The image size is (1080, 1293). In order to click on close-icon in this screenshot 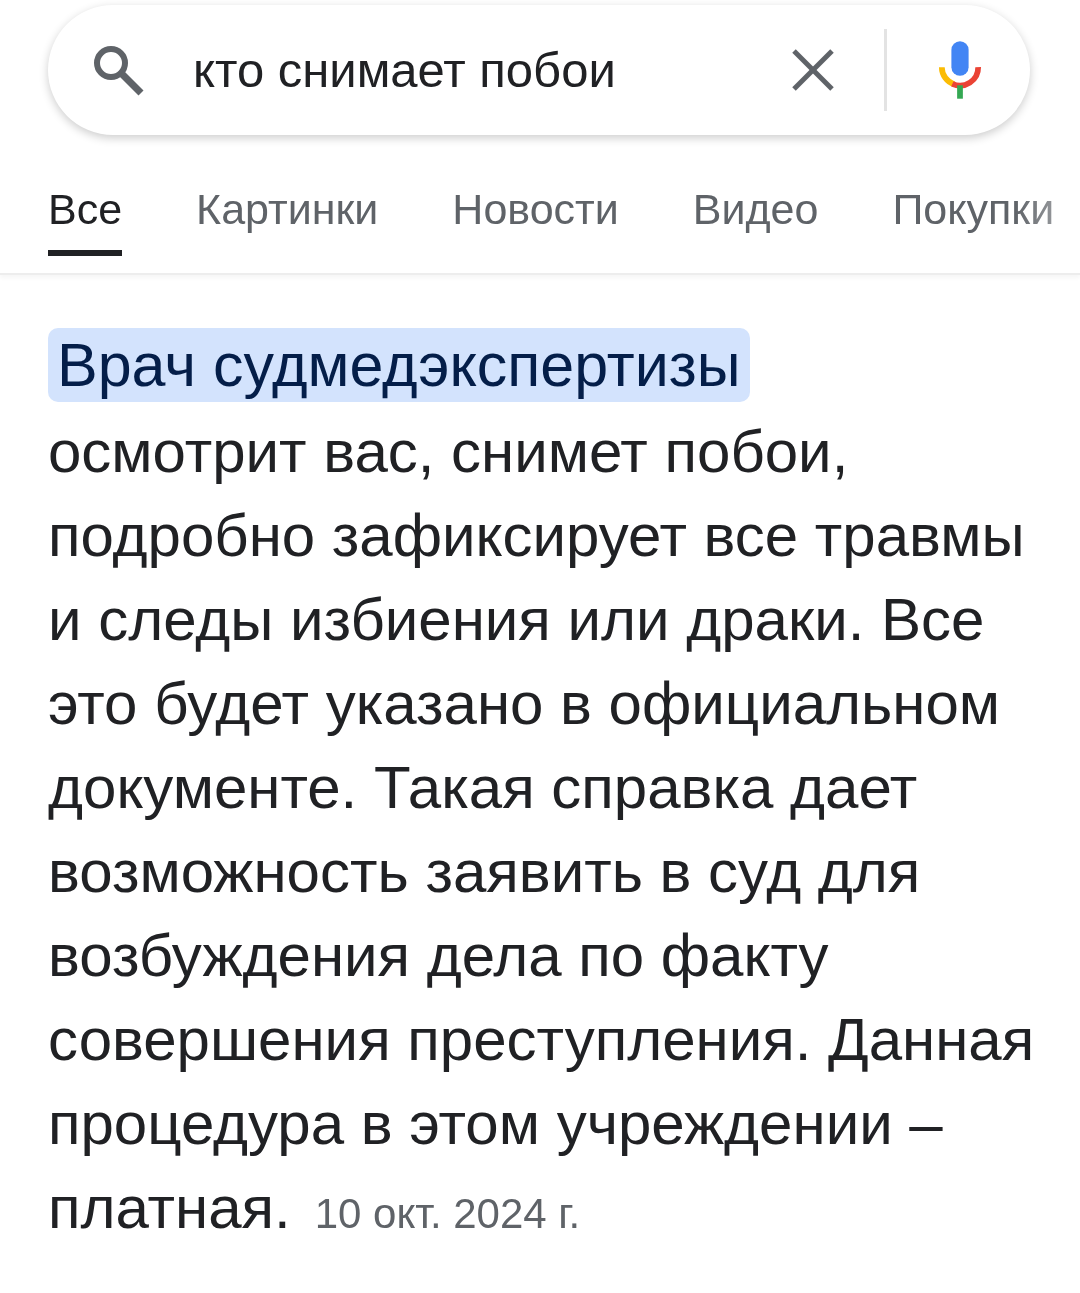, I will do `click(813, 70)`.